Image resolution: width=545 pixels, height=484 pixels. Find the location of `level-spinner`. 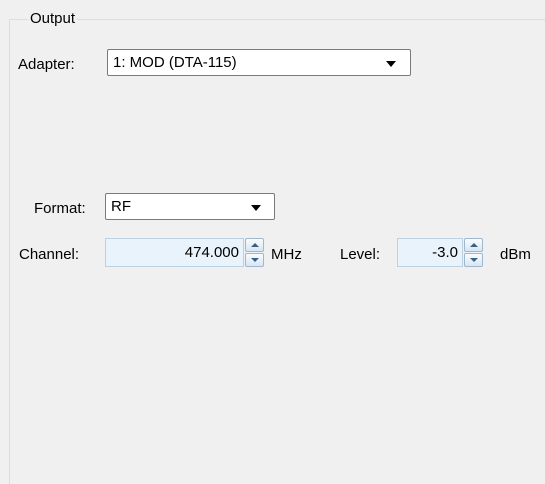

level-spinner is located at coordinates (473, 252).